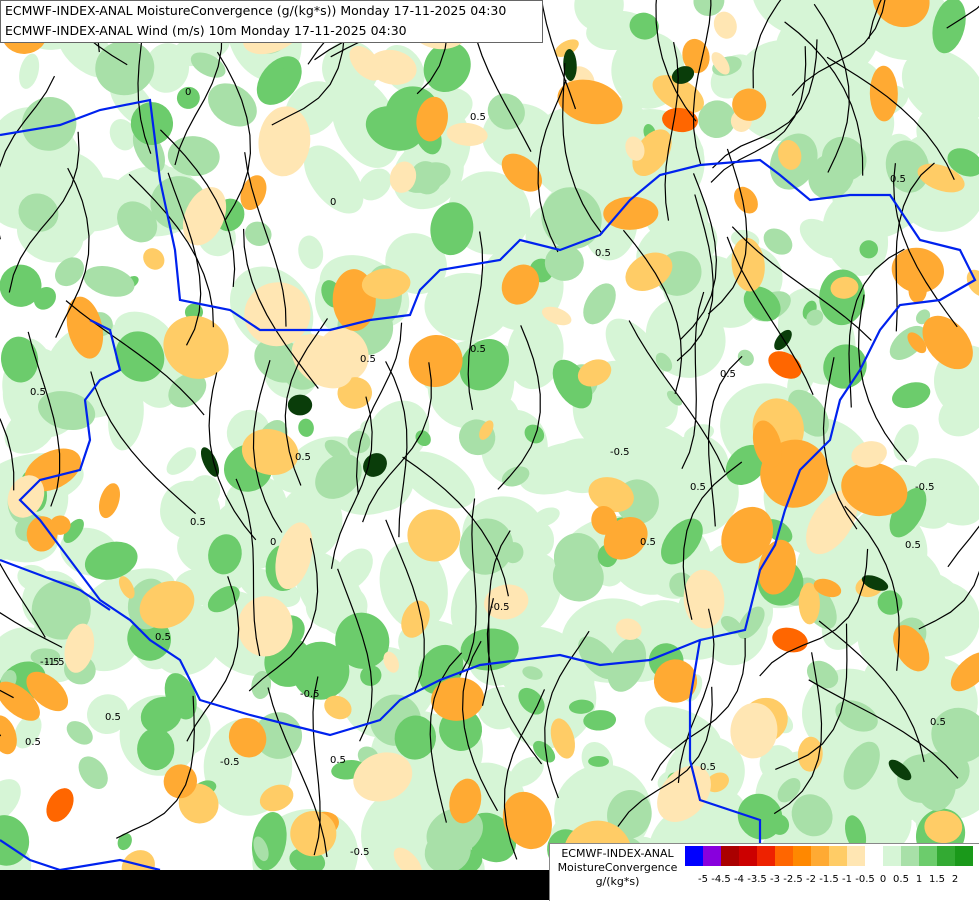 This screenshot has height=901, width=979. I want to click on legend-tick-label: 2, so click(955, 879).